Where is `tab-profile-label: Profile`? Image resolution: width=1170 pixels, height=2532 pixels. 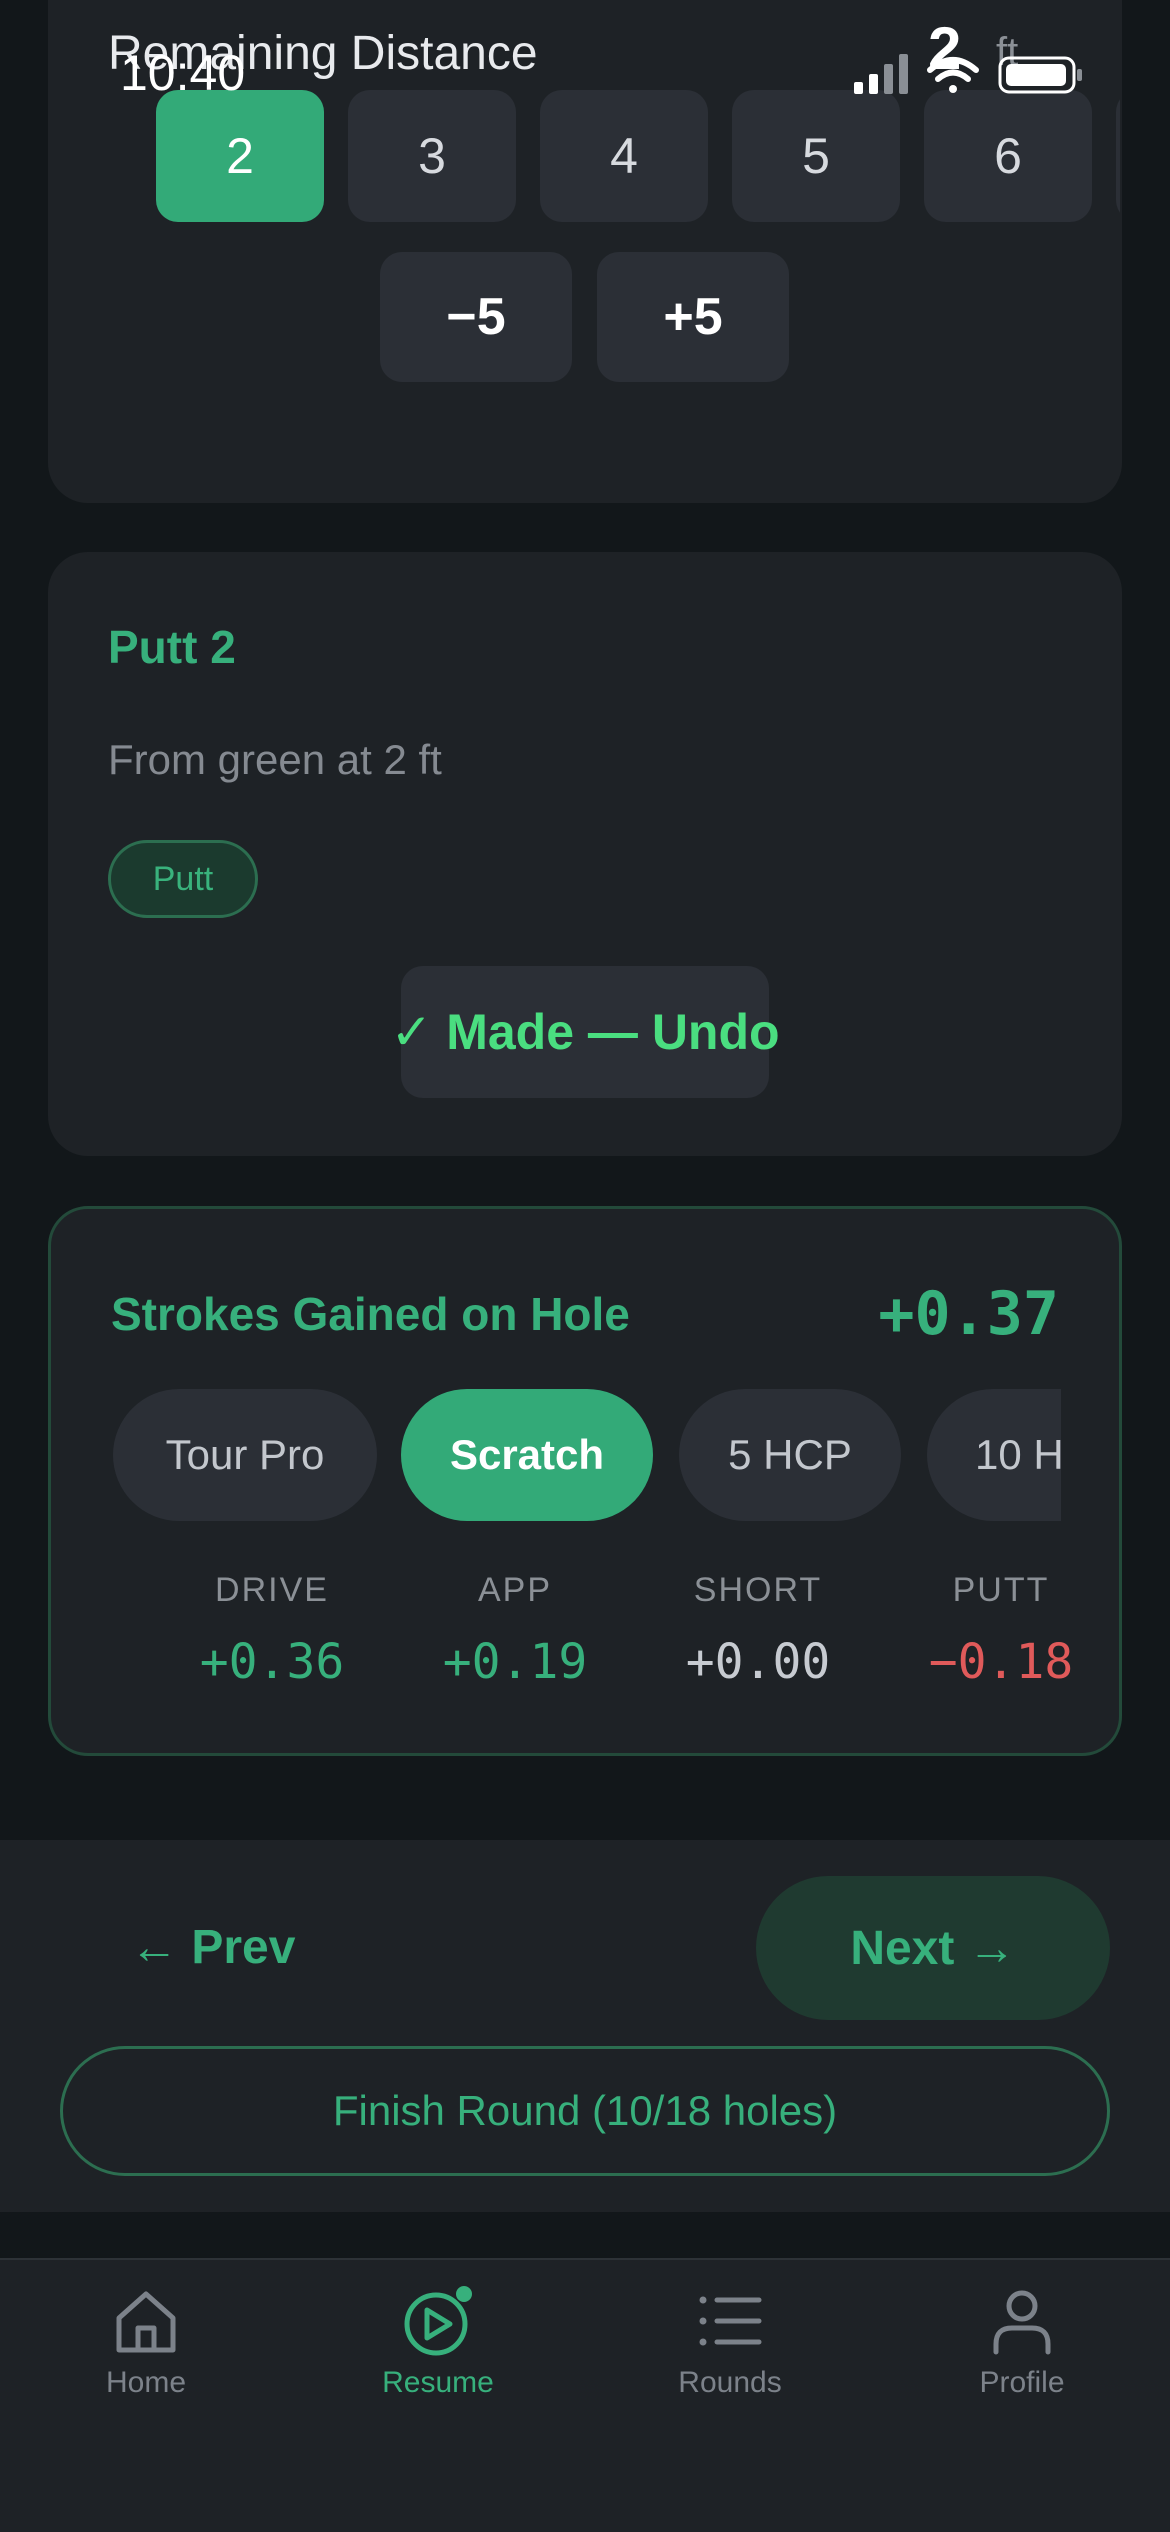
tab-profile-label: Profile is located at coordinates (1022, 2382).